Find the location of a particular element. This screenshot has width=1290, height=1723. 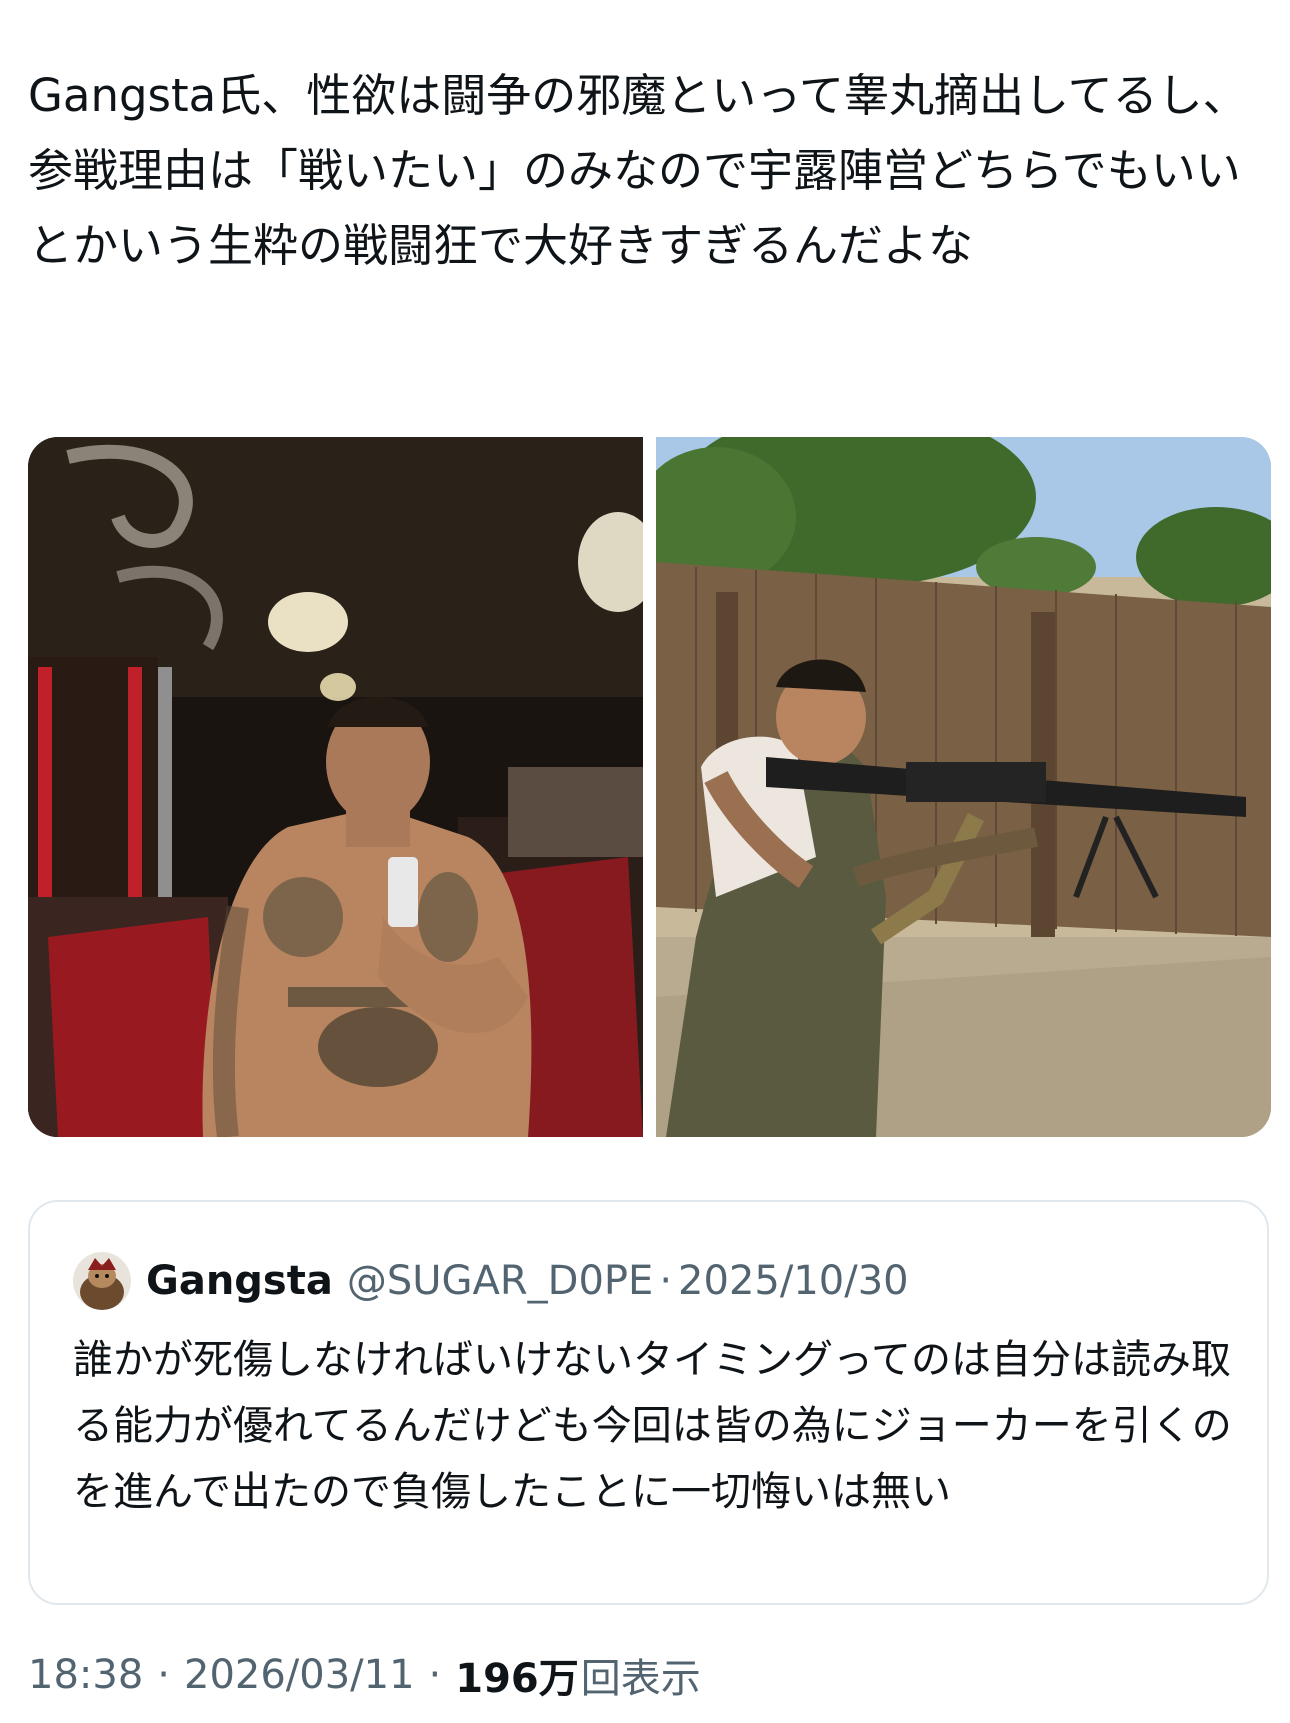

quoted-author-name: Gangsta is located at coordinates (239, 1281).